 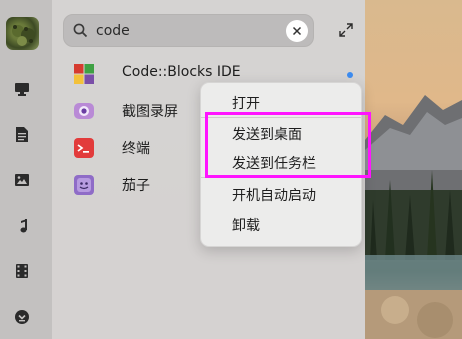 I want to click on app-label: Code::Blocks IDE, so click(x=181, y=72).